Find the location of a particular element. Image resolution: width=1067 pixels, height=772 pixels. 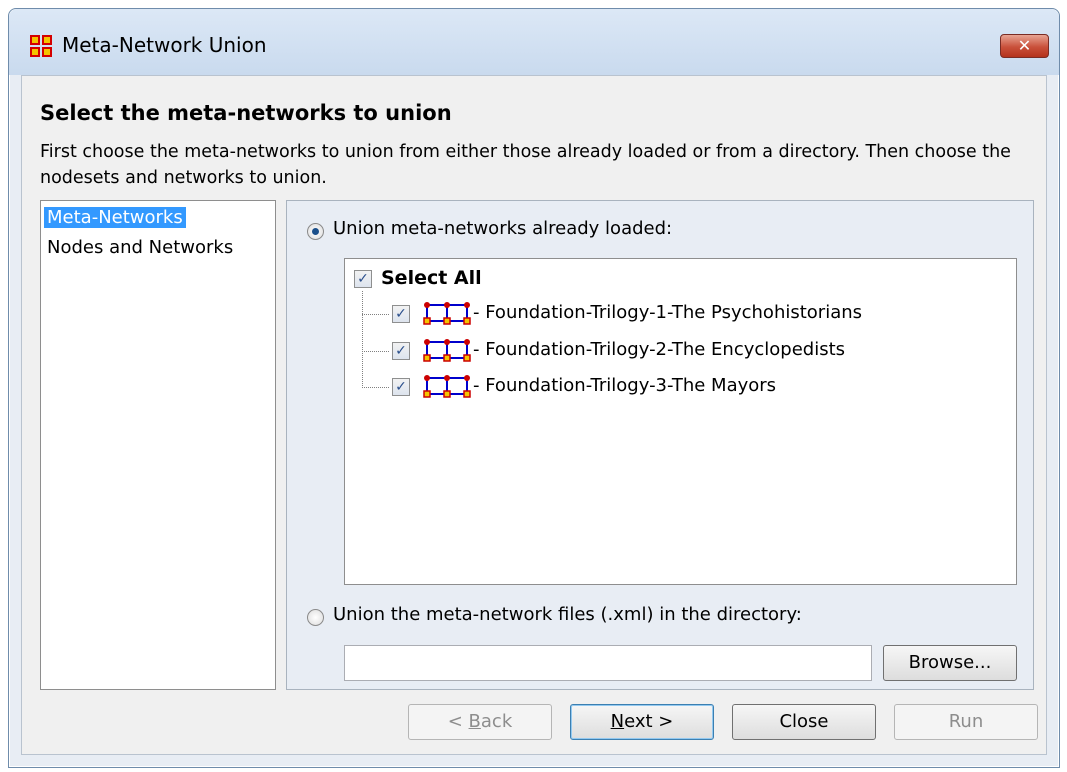

select-all-checkbox: ✓ is located at coordinates (363, 279).